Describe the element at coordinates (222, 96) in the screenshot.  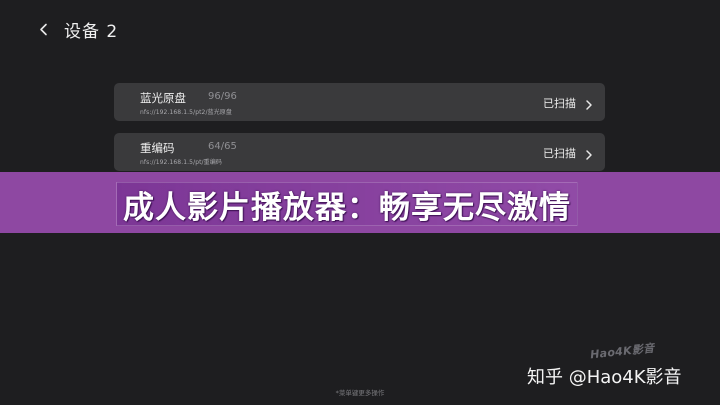
I see `source-count: 96/96` at that location.